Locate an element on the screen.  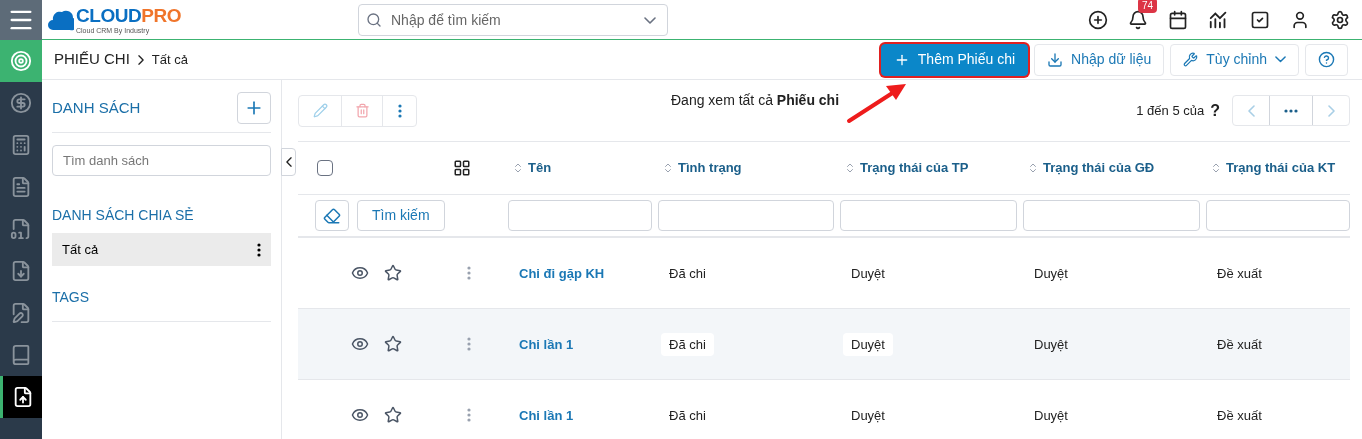
search-icon is located at coordinates (374, 19).